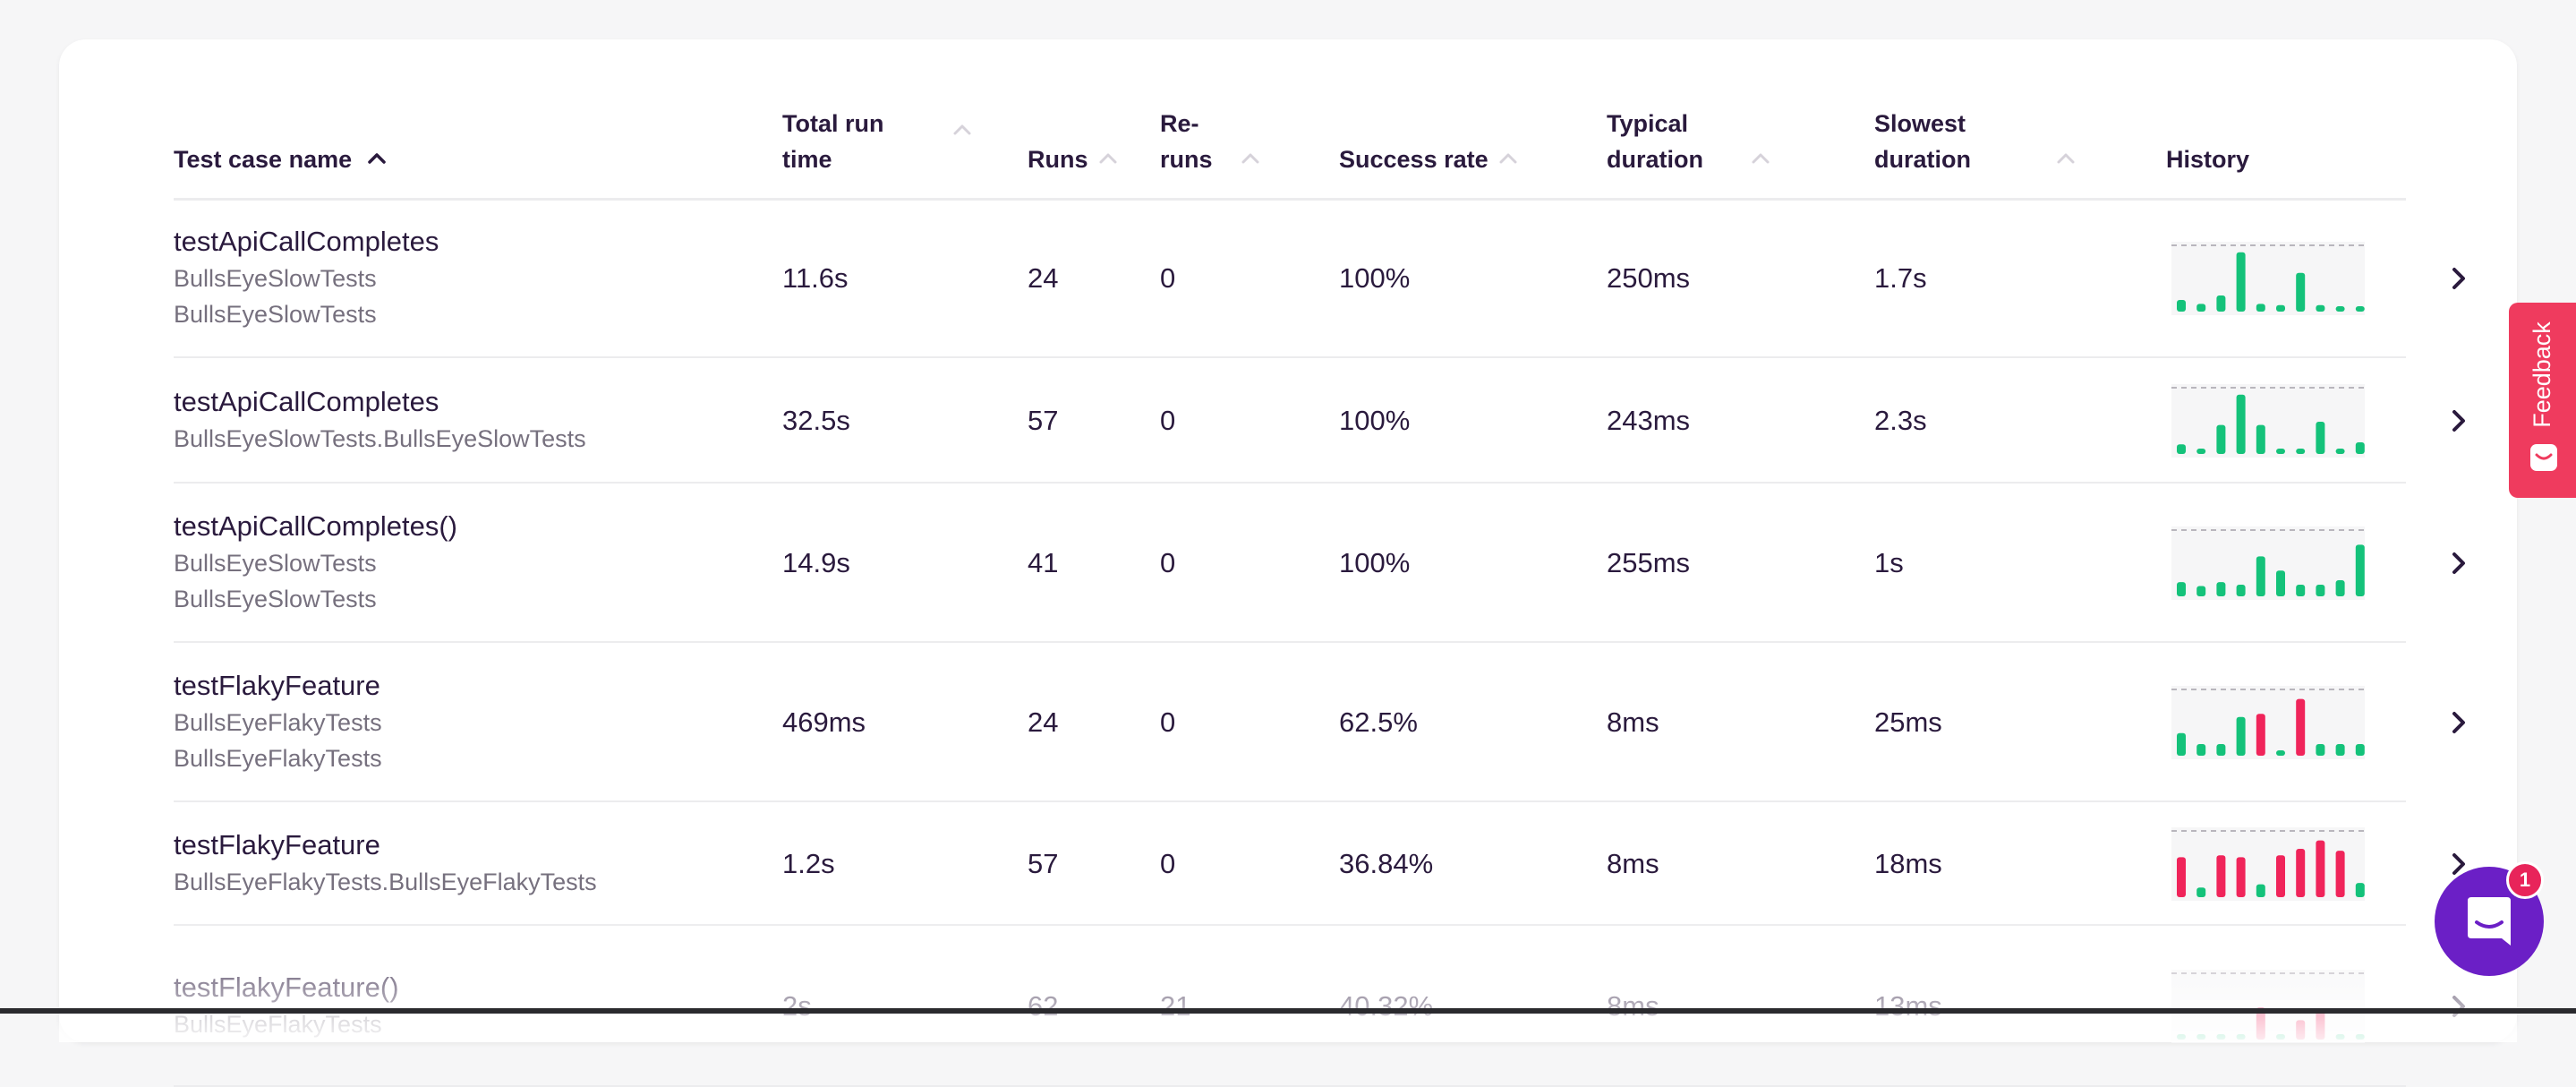 The width and height of the screenshot is (2576, 1087). What do you see at coordinates (376, 158) in the screenshot?
I see `sort-asc-icon` at bounding box center [376, 158].